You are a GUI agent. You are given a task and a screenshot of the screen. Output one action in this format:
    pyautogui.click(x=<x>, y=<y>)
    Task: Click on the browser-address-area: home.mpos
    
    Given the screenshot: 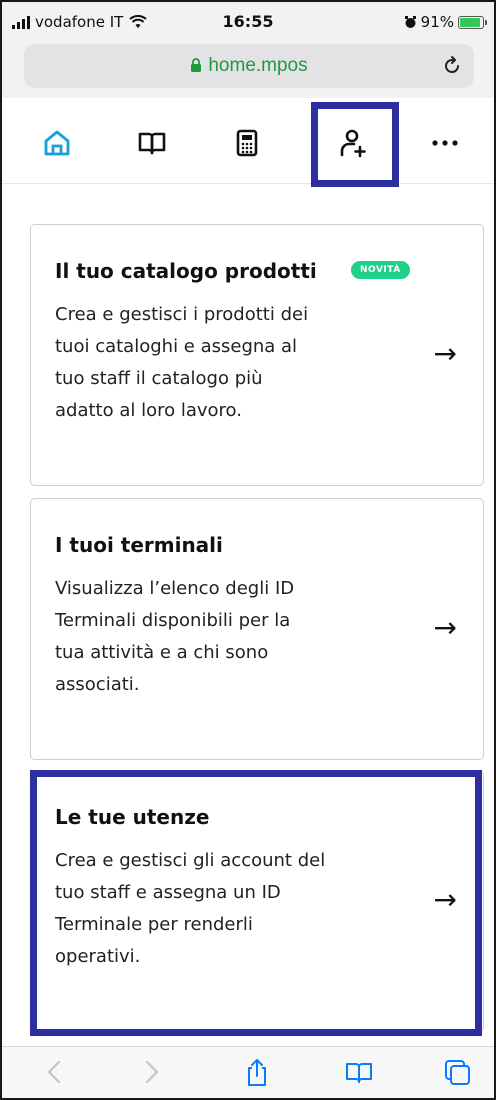 What is the action you would take?
    pyautogui.click(x=248, y=70)
    